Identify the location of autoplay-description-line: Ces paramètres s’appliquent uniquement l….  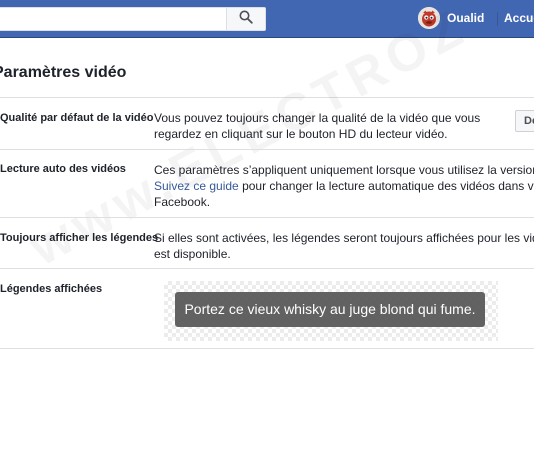
(344, 170).